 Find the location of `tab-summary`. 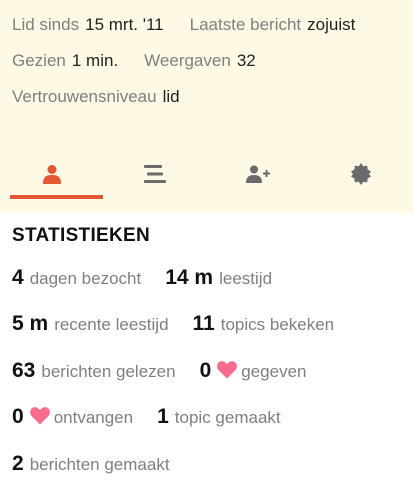

tab-summary is located at coordinates (52, 174).